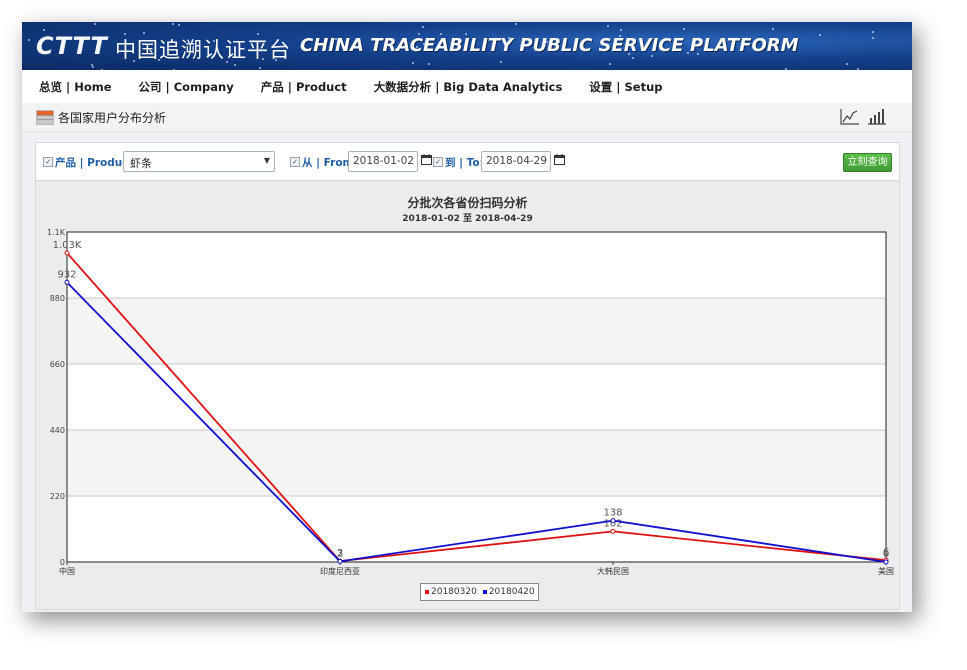 This screenshot has height=670, width=967. What do you see at coordinates (67, 245) in the screenshot?
I see `data-label: 1.03K` at bounding box center [67, 245].